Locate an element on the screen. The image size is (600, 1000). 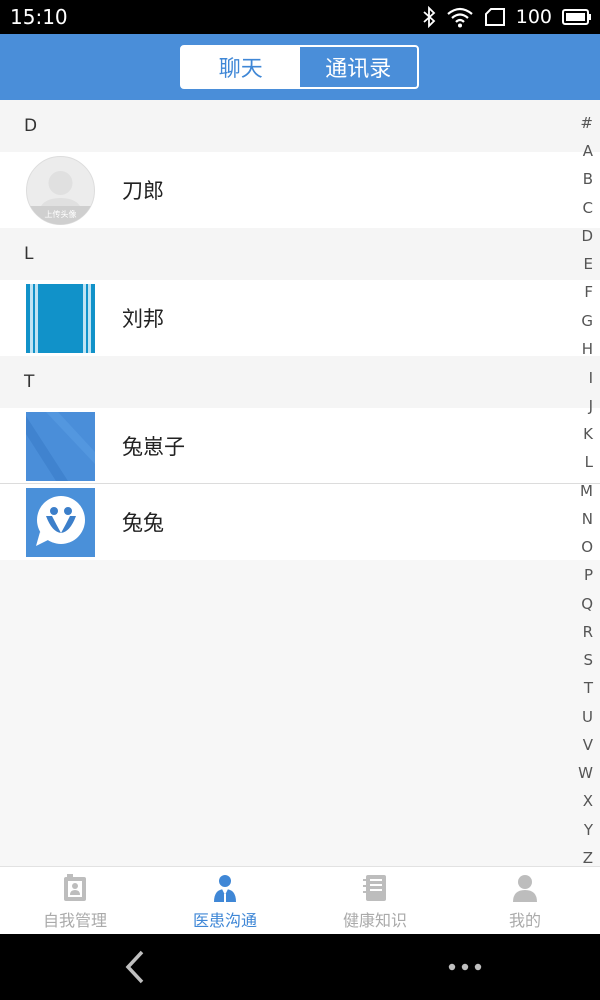
profile-card-icon is located at coordinates (75, 887).